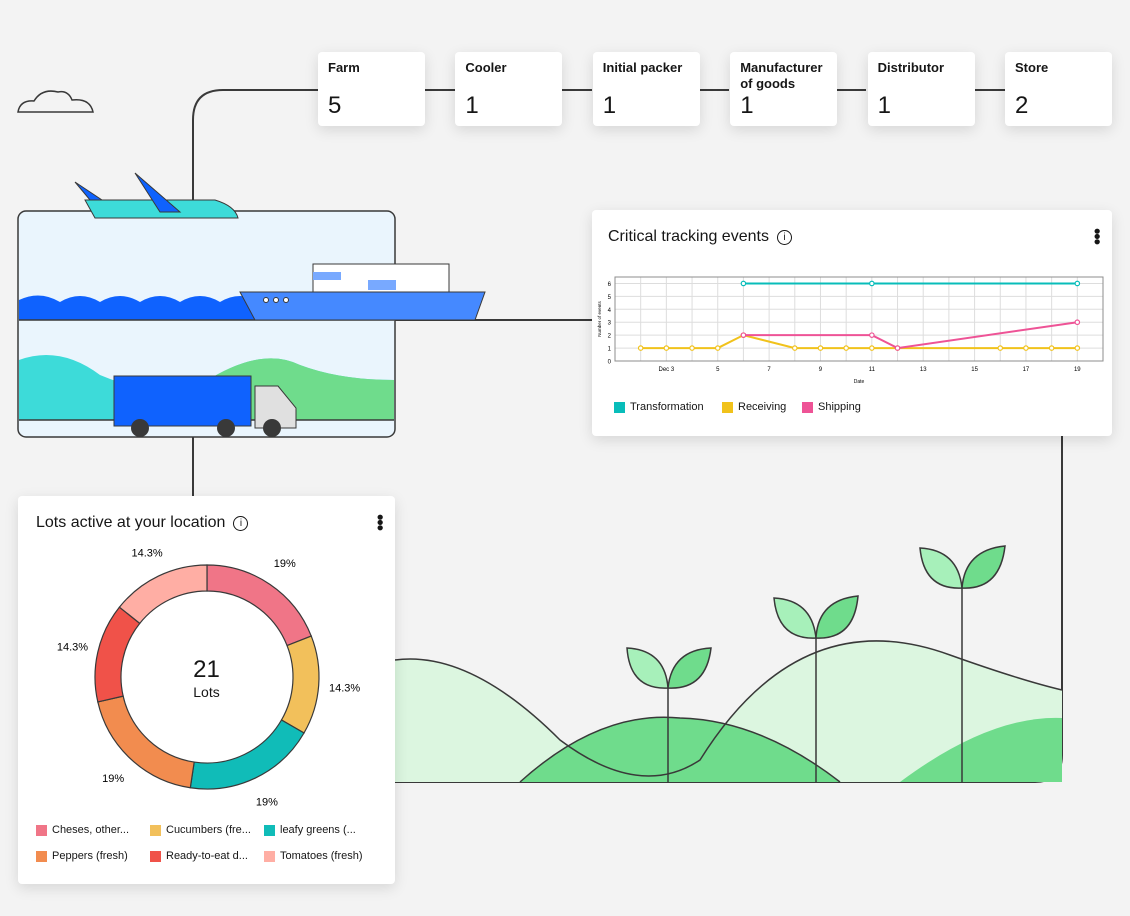 The height and width of the screenshot is (916, 1130). I want to click on legend-label: Peppers (fresh), so click(90, 856).